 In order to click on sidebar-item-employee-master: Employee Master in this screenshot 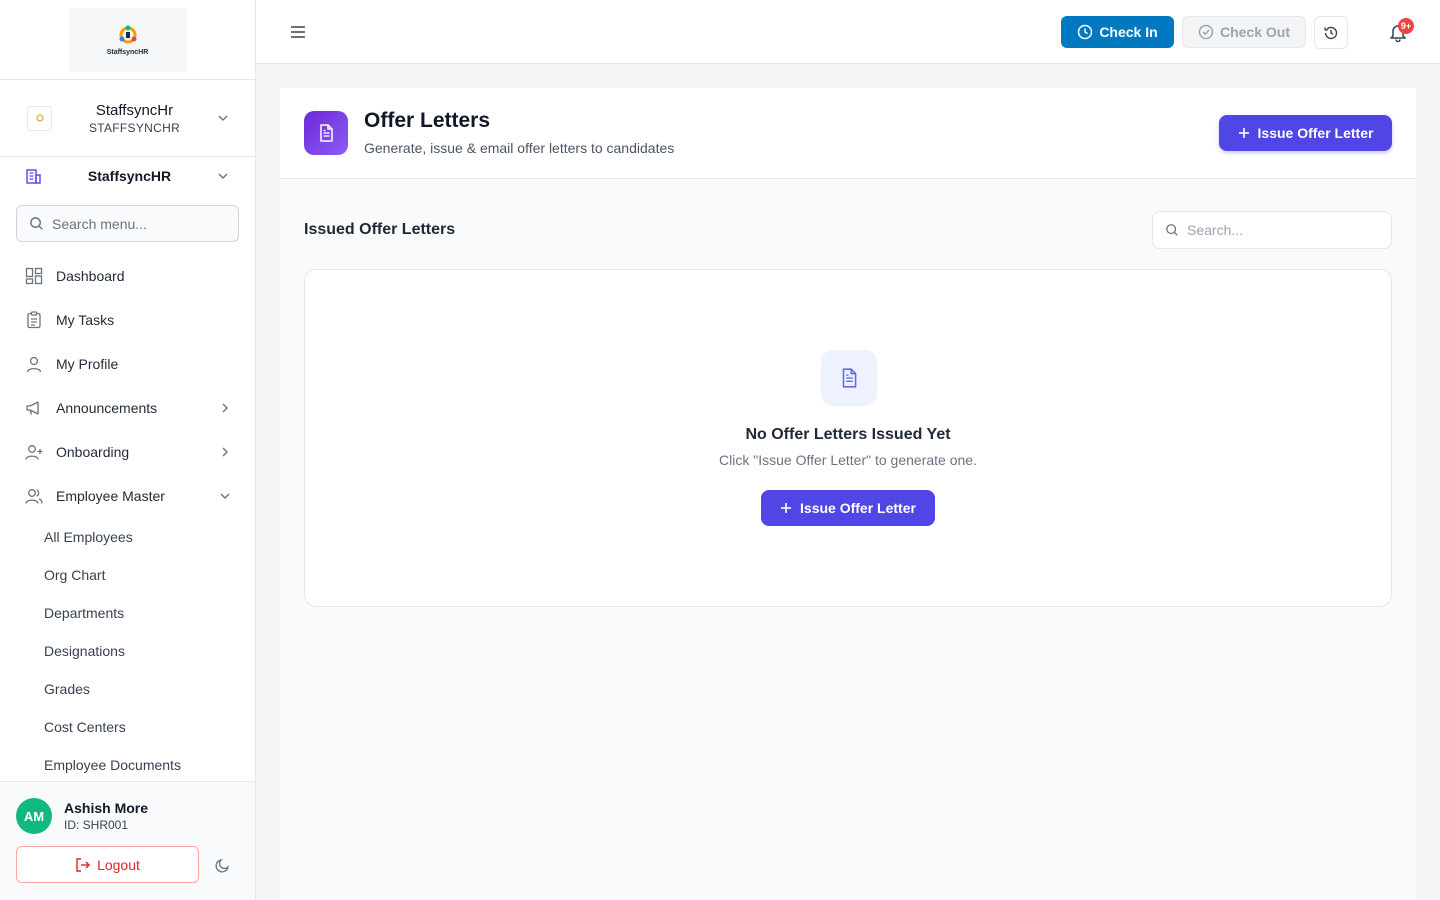, I will do `click(127, 496)`.